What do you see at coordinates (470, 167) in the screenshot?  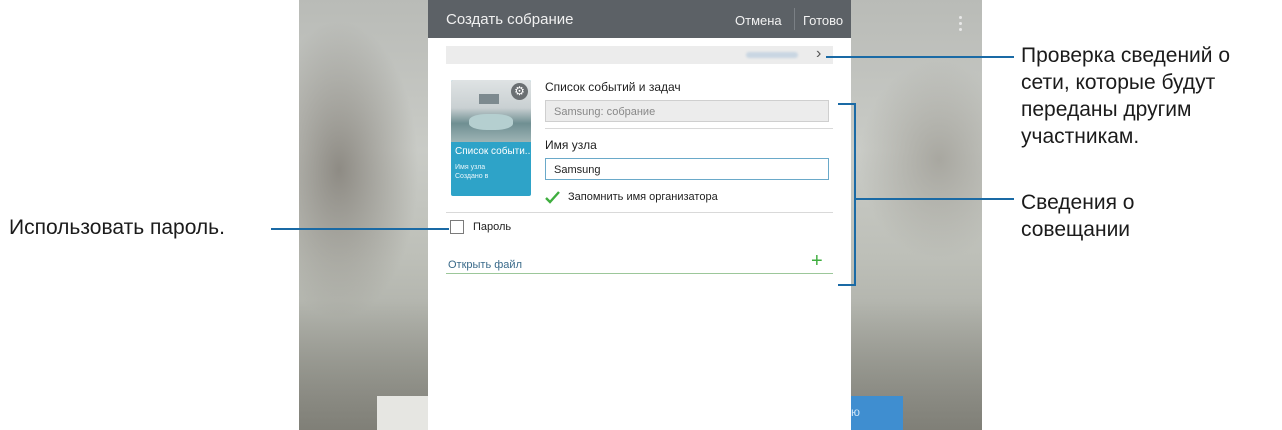 I see `thumbnail-host-line: Имя узла` at bounding box center [470, 167].